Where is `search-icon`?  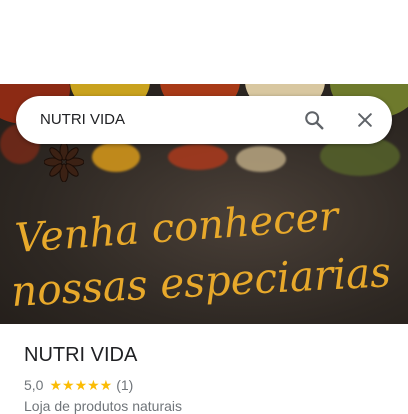 search-icon is located at coordinates (314, 120).